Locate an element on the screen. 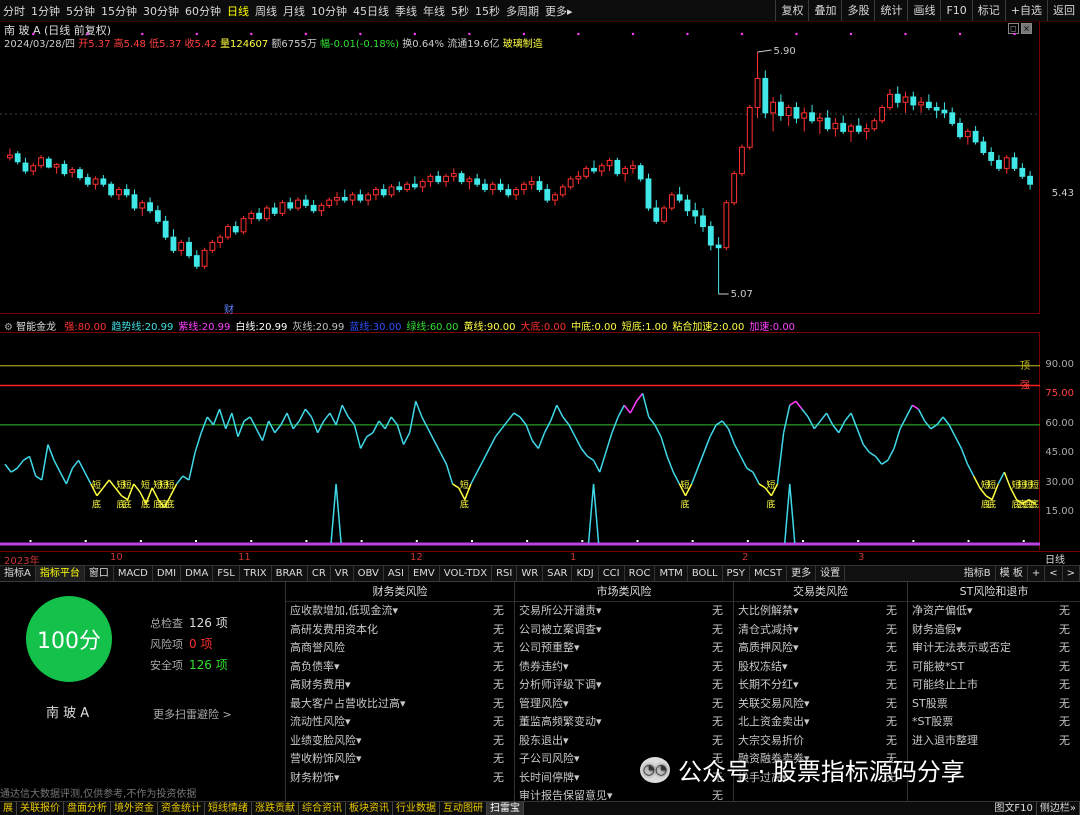  tab-right-button: 指标B is located at coordinates (978, 573).